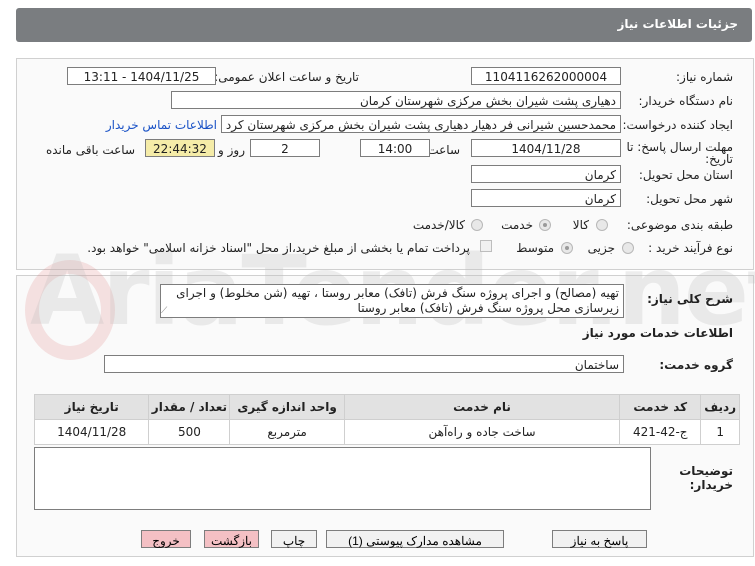  What do you see at coordinates (689, 199) in the screenshot?
I see `city-label: شهر محل تحویل:` at bounding box center [689, 199].